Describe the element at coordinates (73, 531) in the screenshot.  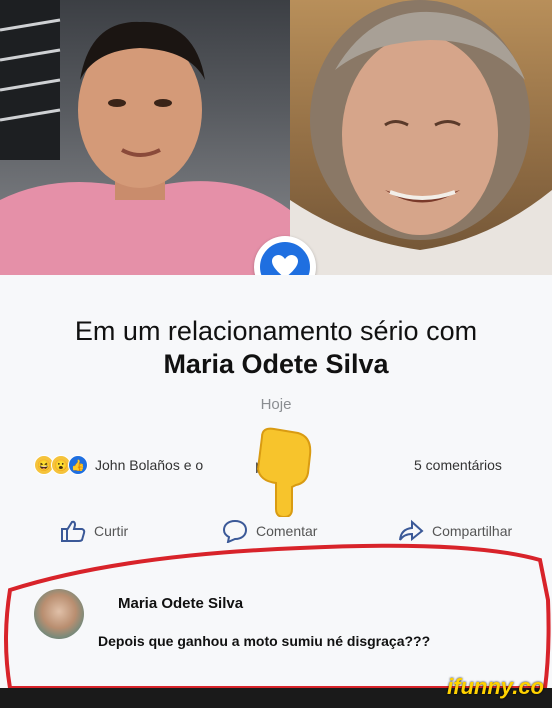
I see `thumbs-up-icon` at that location.